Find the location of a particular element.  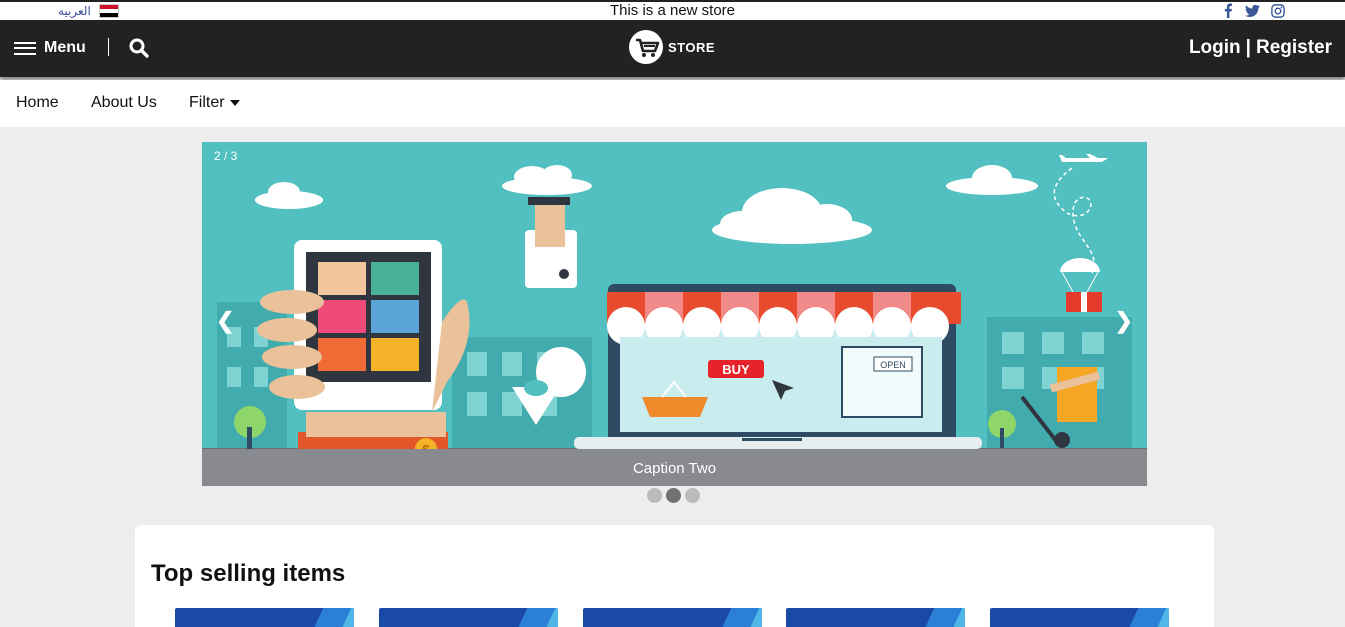

slider-next-button: ❯ is located at coordinates (1124, 321).